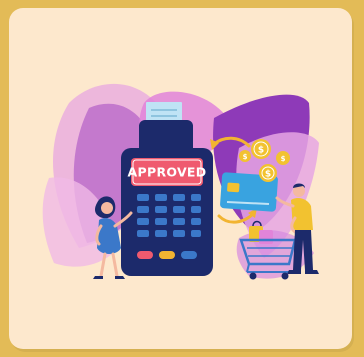 The width and height of the screenshot is (364, 357). What do you see at coordinates (145, 255) in the screenshot?
I see `key-cancel` at bounding box center [145, 255].